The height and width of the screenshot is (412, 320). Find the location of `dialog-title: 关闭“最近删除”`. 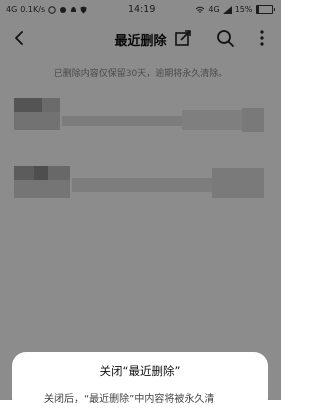

dialog-title: 关闭“最近删除” is located at coordinates (140, 371).